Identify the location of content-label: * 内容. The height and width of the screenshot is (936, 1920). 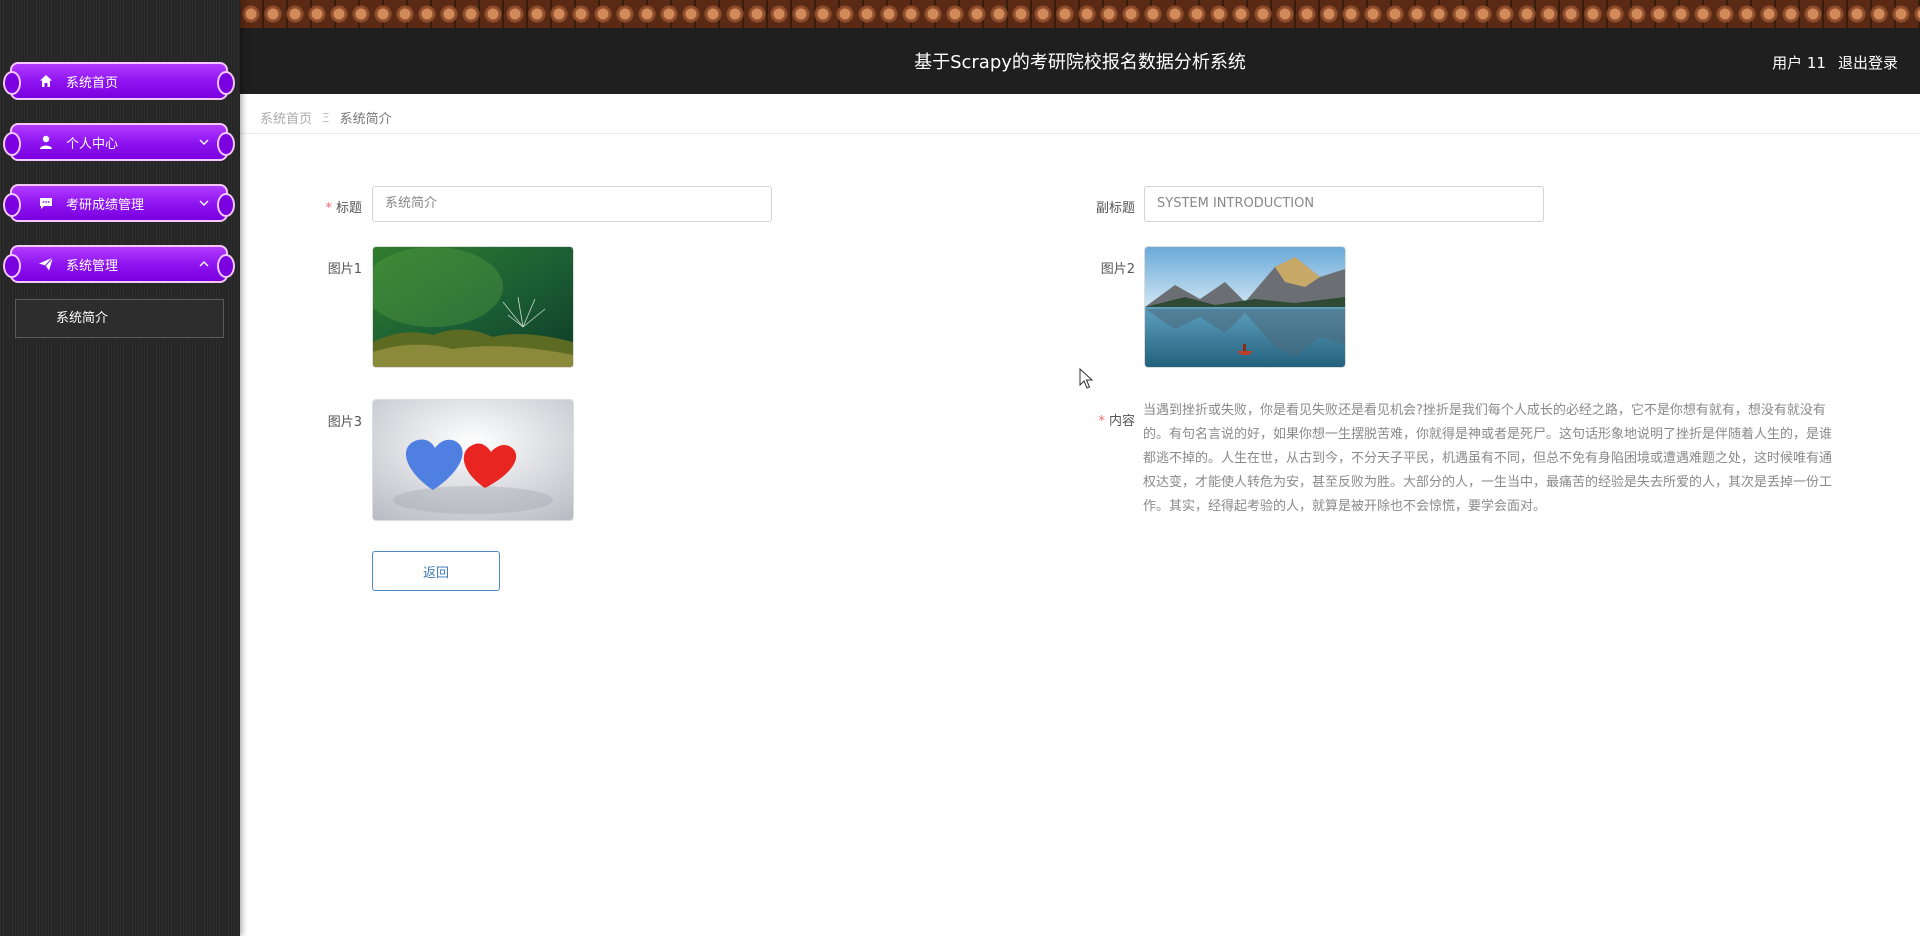
(1107, 419).